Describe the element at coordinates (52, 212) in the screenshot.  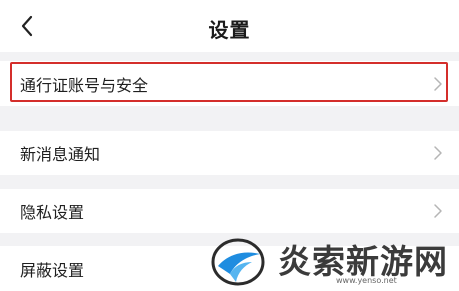
I see `settings-item-label: 隐私设置` at that location.